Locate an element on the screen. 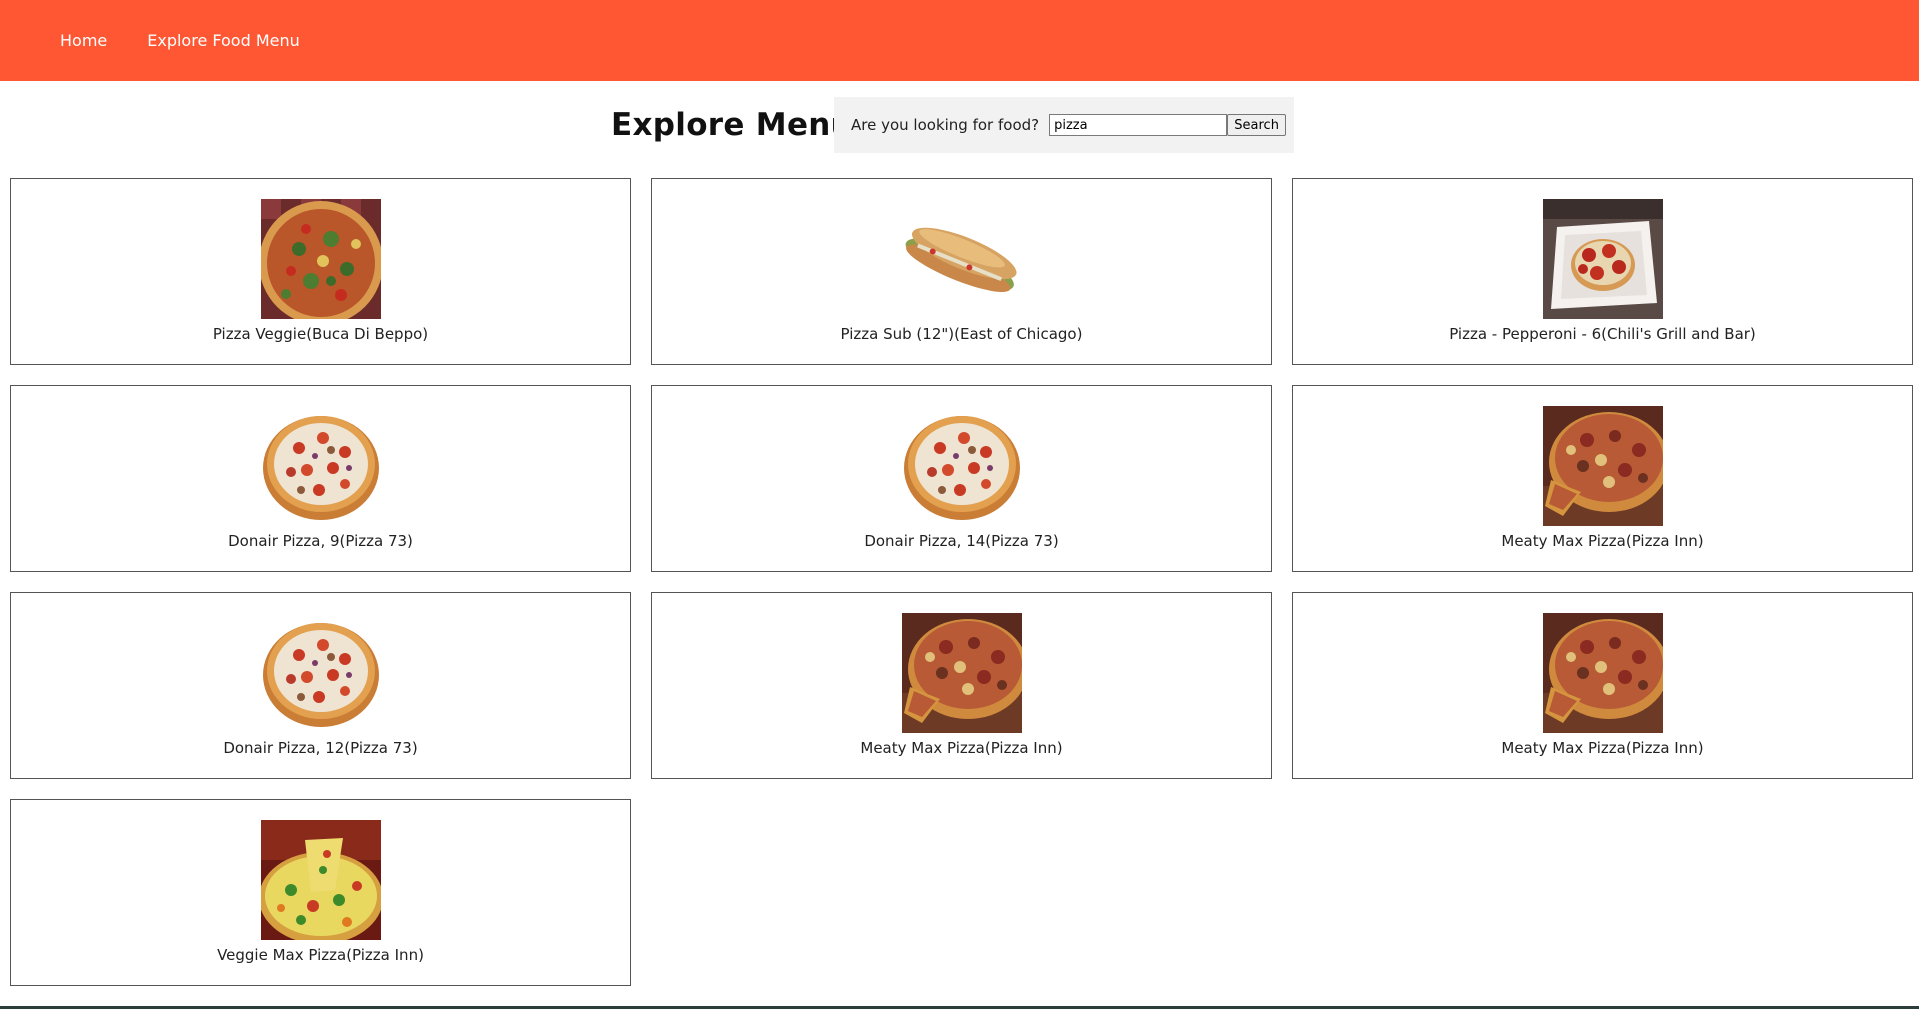 The height and width of the screenshot is (1009, 1919). food-card: Donair Pizza, 12(Pizza 73) is located at coordinates (320, 685).